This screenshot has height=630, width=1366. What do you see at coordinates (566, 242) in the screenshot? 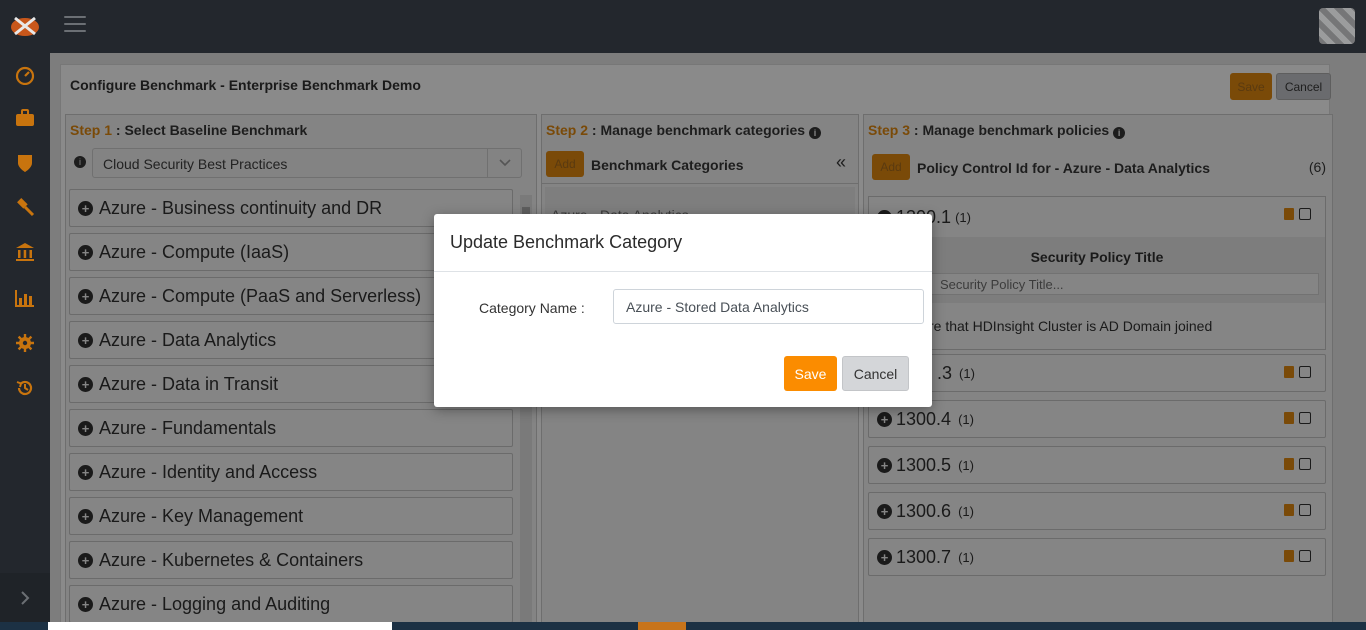
I see `modal-title: Update Benchmark Category` at bounding box center [566, 242].